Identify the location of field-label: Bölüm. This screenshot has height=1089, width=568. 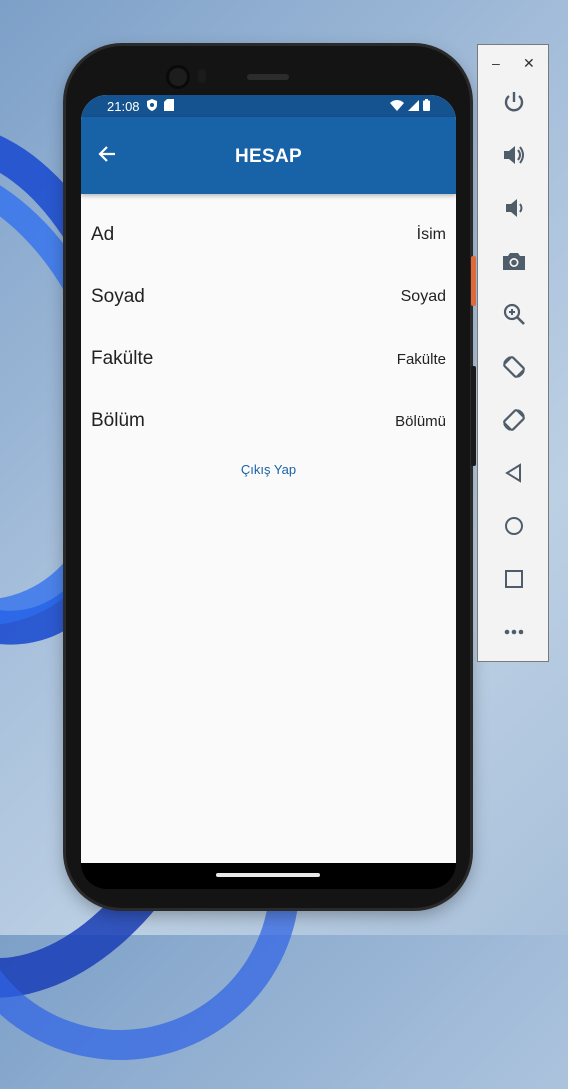
(118, 420).